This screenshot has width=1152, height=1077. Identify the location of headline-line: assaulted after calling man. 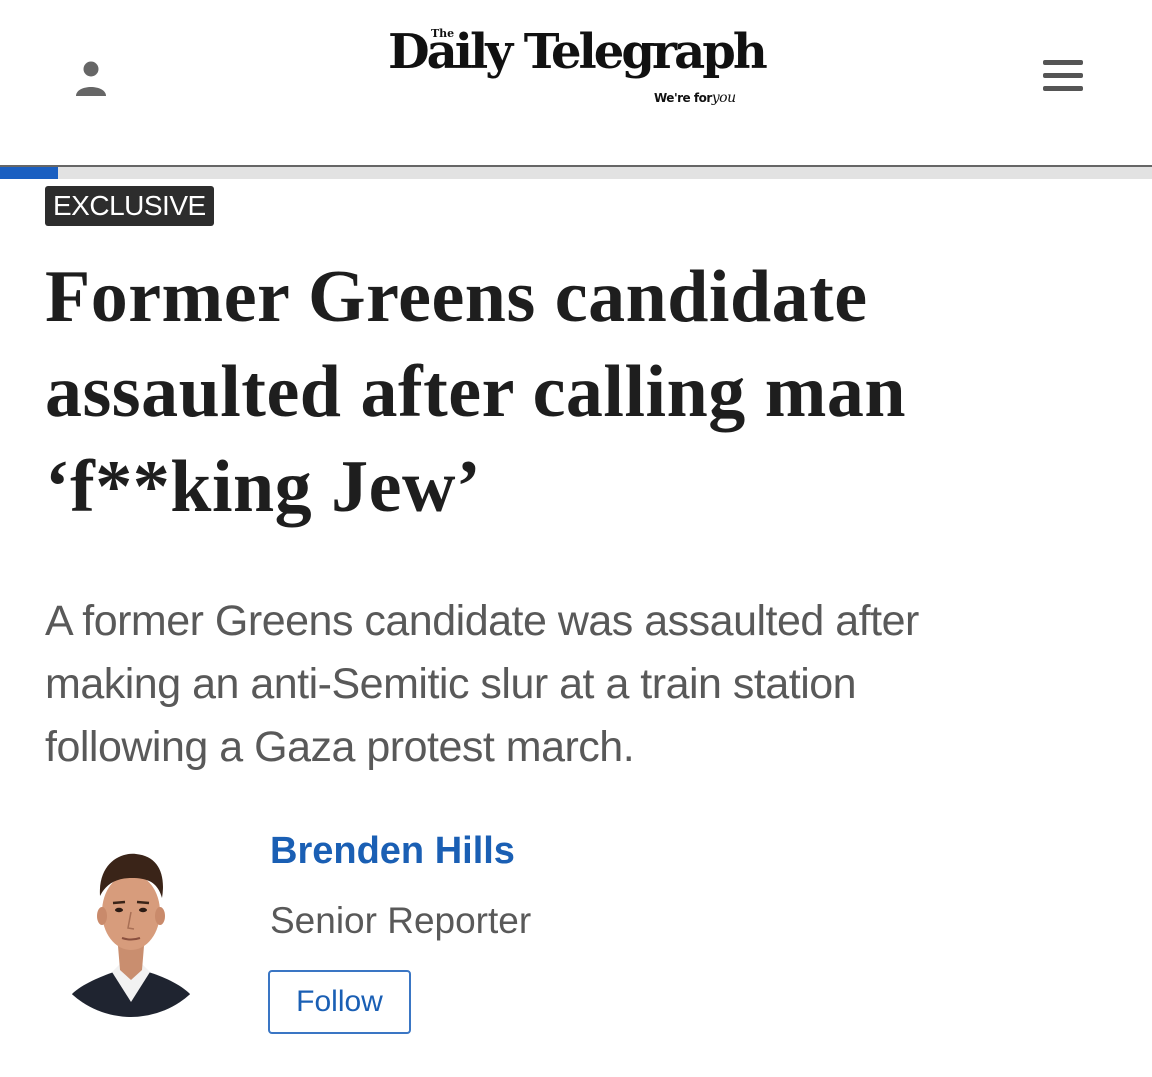
(476, 392).